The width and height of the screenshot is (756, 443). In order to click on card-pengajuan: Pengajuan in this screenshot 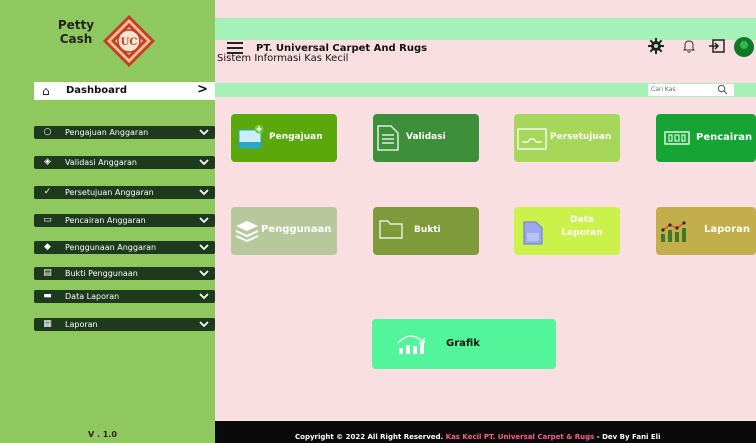, I will do `click(284, 138)`.